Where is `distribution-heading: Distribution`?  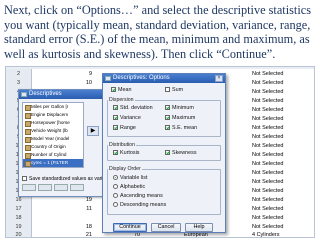 distribution-heading: Distribution is located at coordinates (122, 145).